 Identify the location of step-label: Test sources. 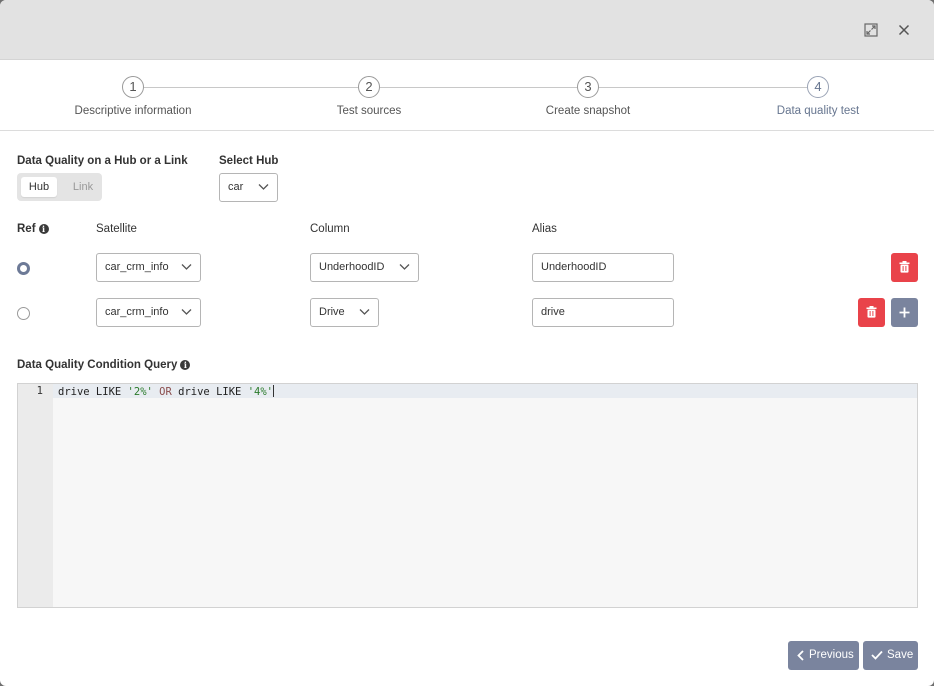
(369, 111).